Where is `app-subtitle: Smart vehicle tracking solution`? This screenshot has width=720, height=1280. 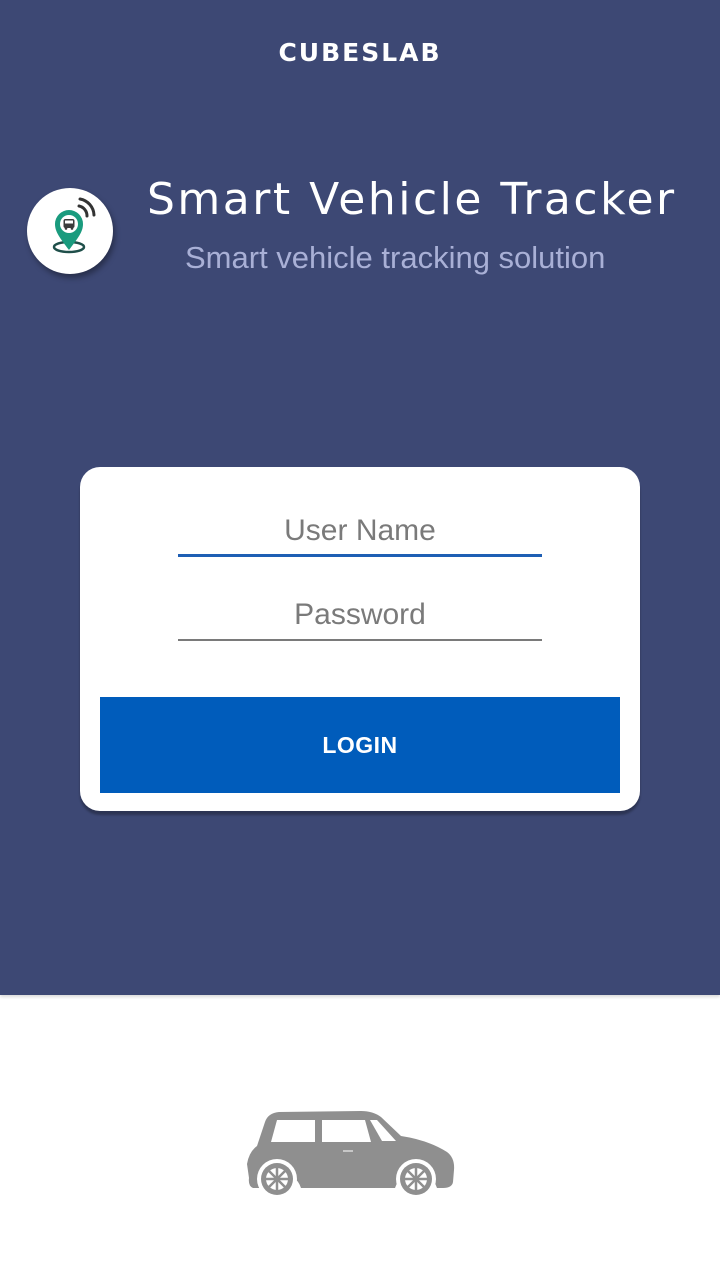
app-subtitle: Smart vehicle tracking solution is located at coordinates (395, 257).